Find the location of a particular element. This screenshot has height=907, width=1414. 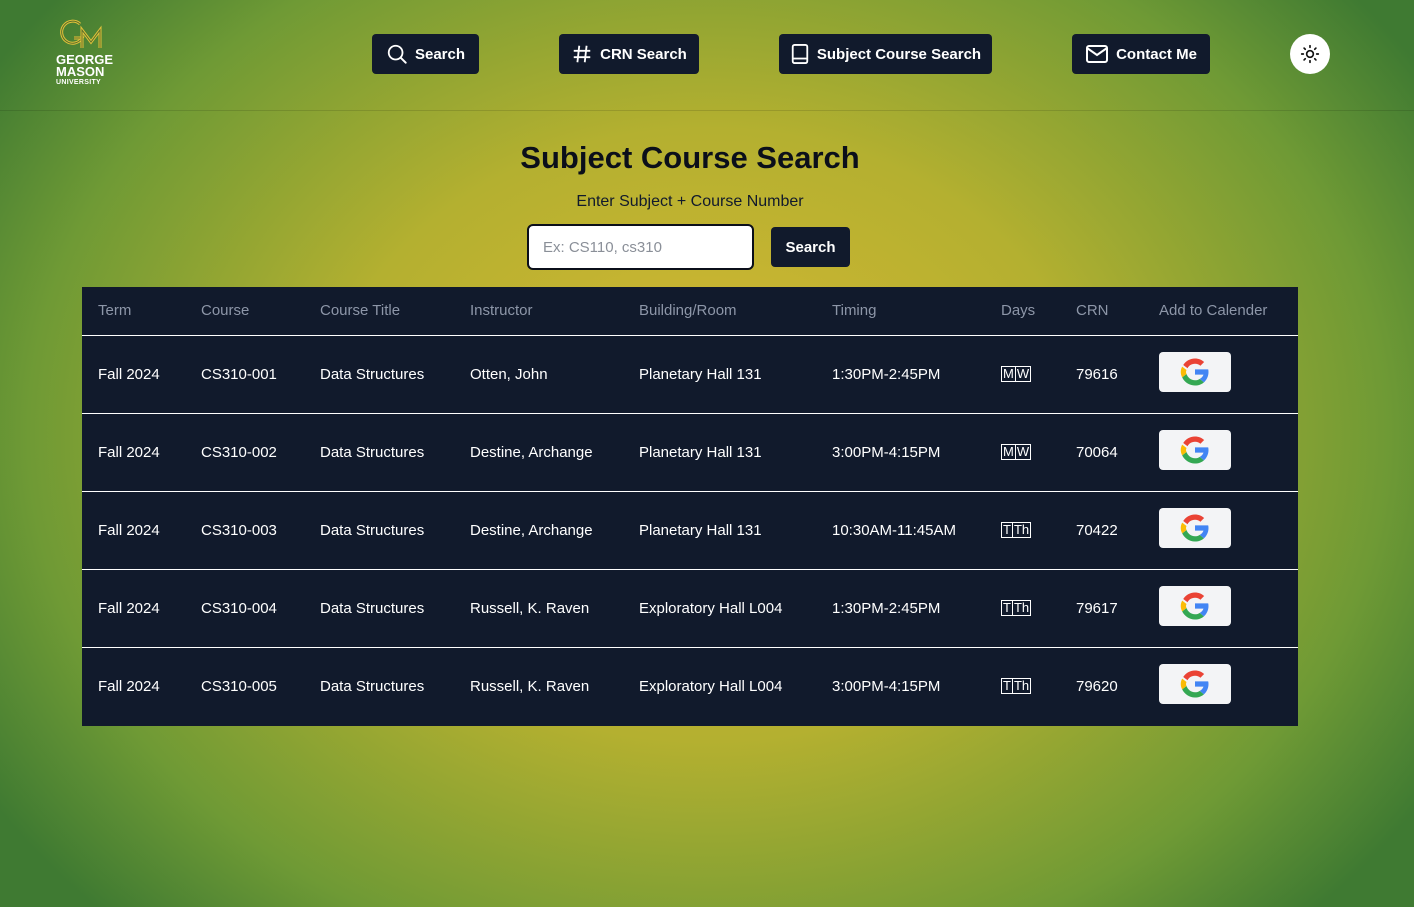

gm-monogram-icon is located at coordinates (81, 33).